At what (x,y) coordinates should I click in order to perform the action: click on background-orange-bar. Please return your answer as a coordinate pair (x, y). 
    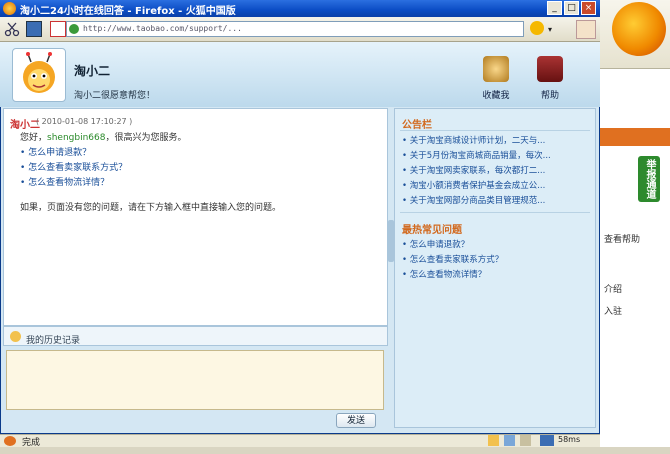
    Looking at the image, I should click on (635, 137).